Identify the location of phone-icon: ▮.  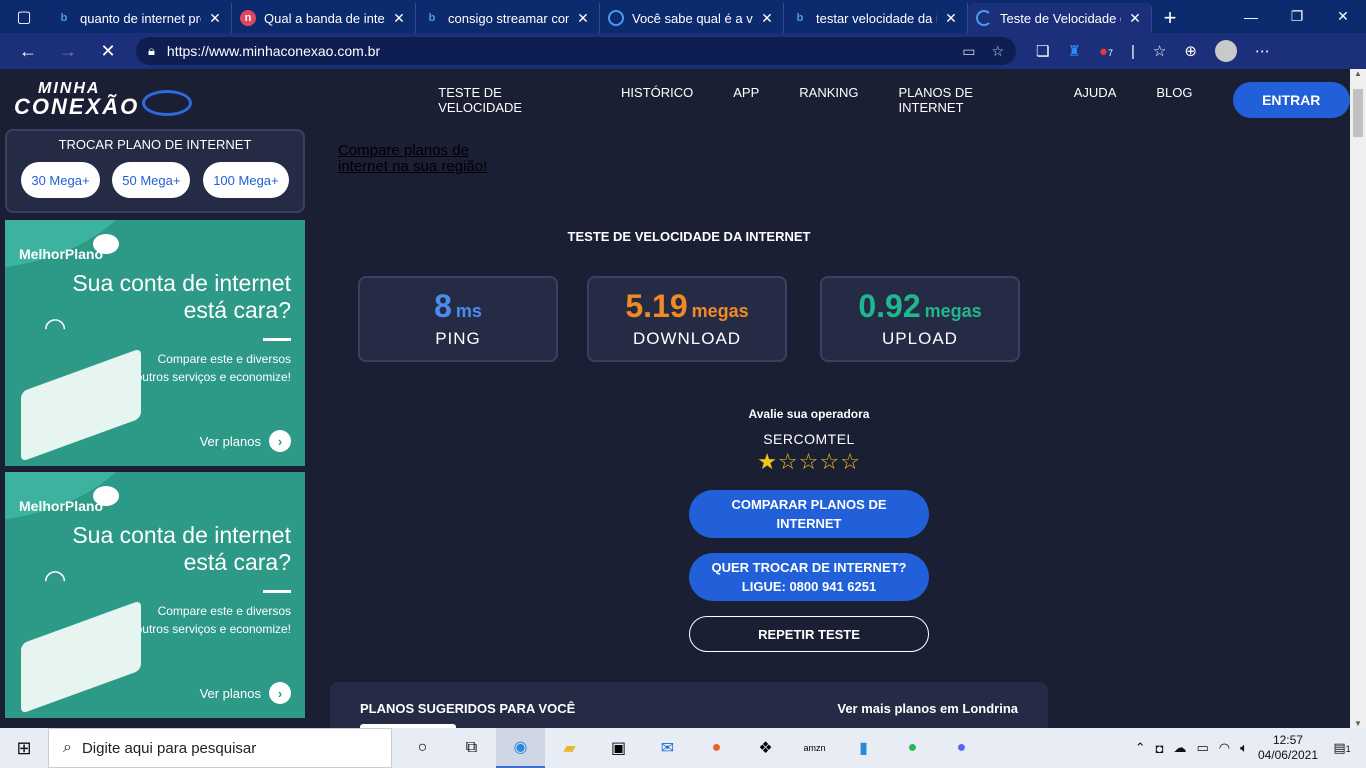
(863, 748).